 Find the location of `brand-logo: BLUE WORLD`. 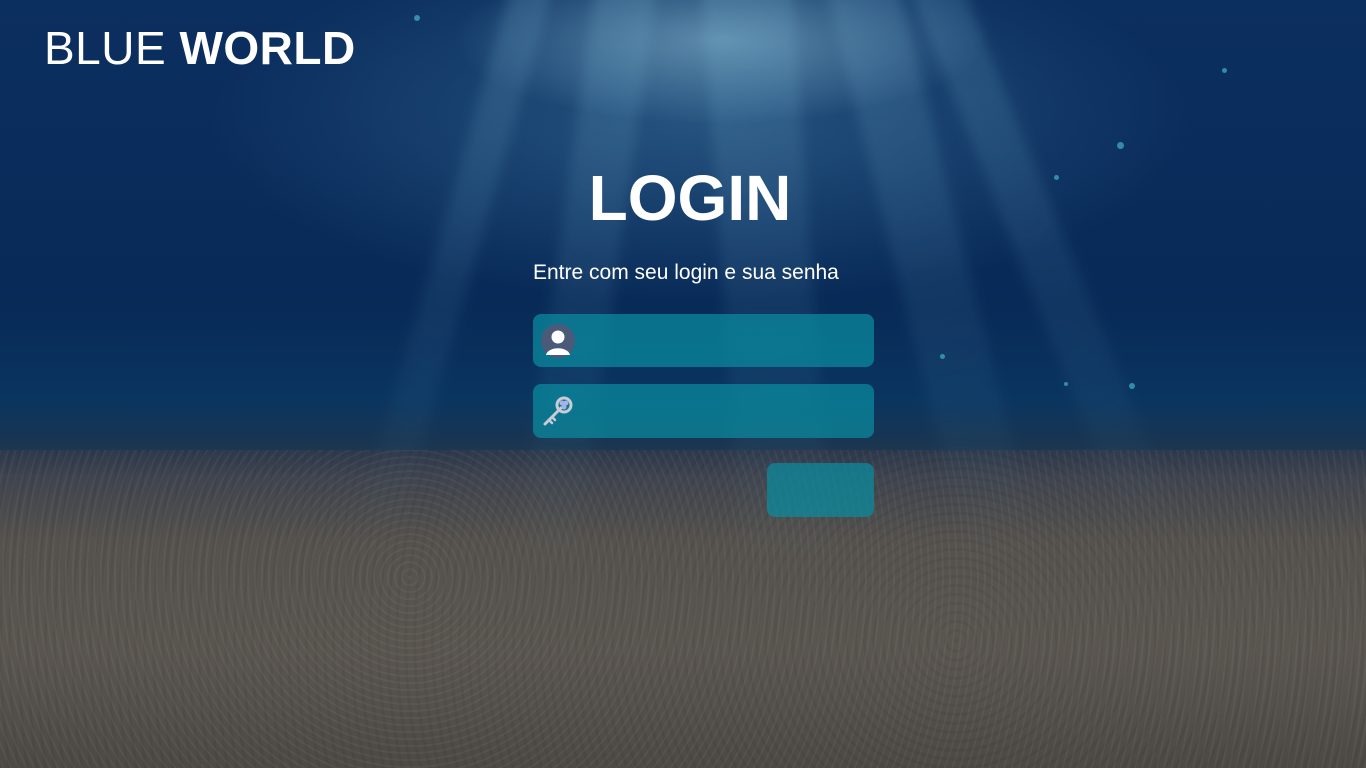

brand-logo: BLUE WORLD is located at coordinates (200, 48).